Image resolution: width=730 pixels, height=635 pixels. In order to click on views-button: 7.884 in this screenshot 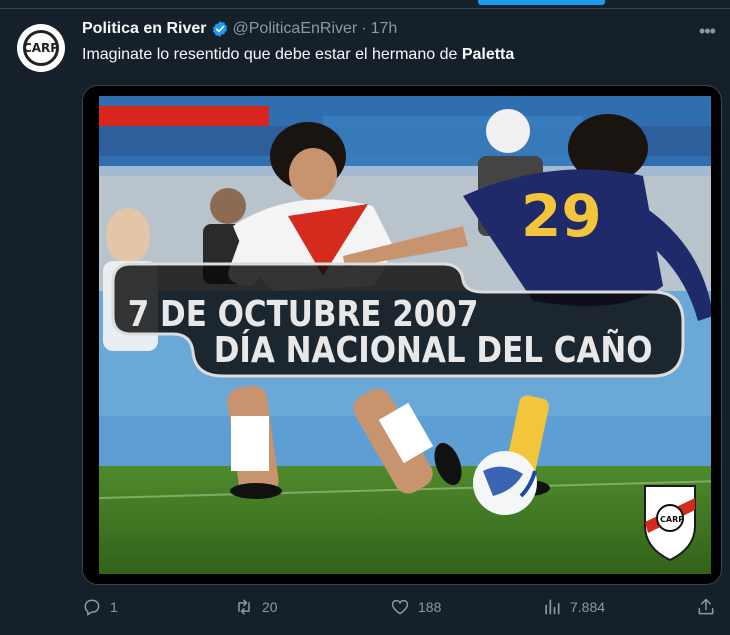, I will do `click(573, 607)`.